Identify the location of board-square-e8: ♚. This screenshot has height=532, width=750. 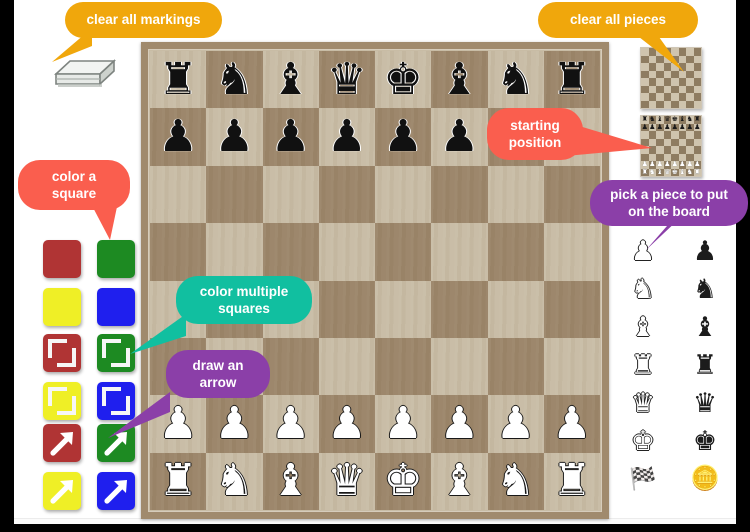
(403, 80).